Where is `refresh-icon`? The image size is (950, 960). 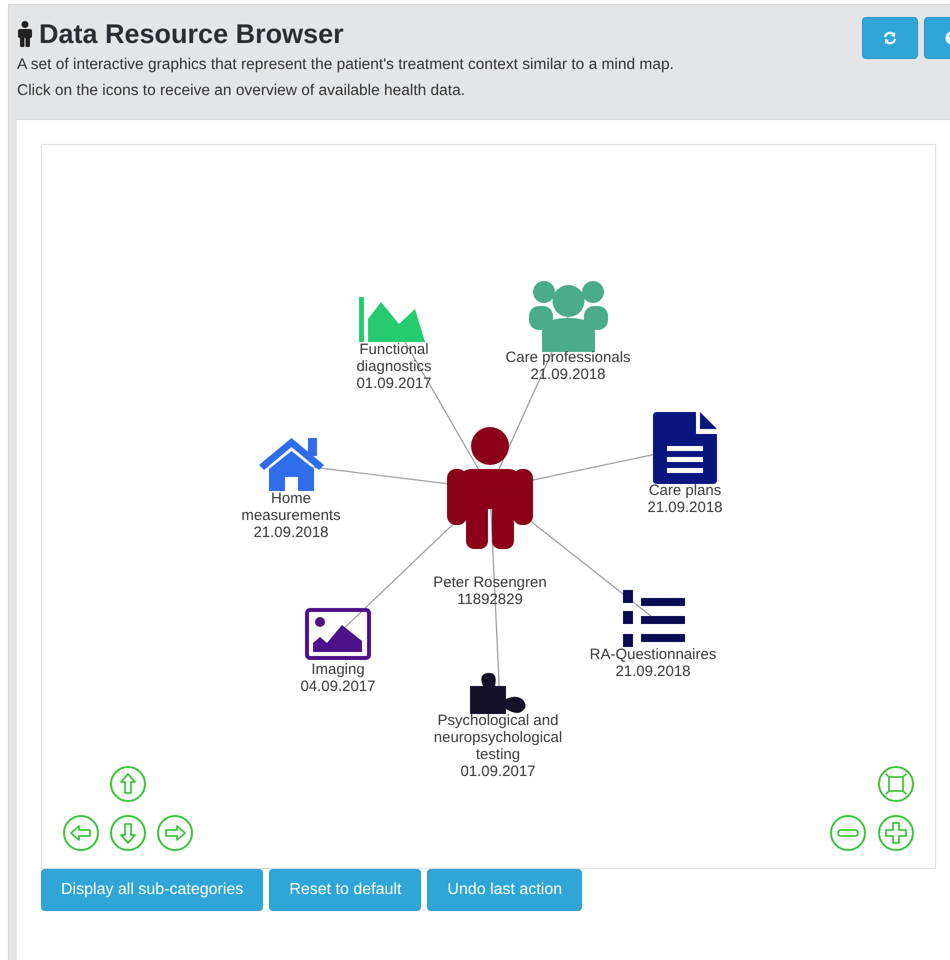 refresh-icon is located at coordinates (890, 38).